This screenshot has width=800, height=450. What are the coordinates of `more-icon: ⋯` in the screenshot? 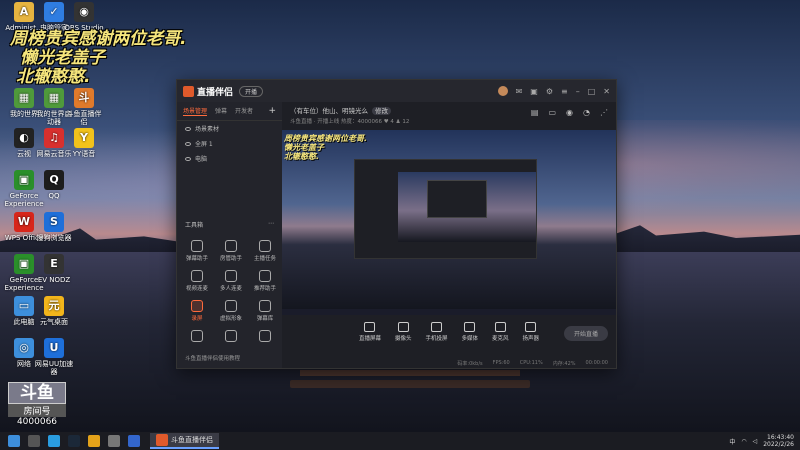 It's located at (271, 224).